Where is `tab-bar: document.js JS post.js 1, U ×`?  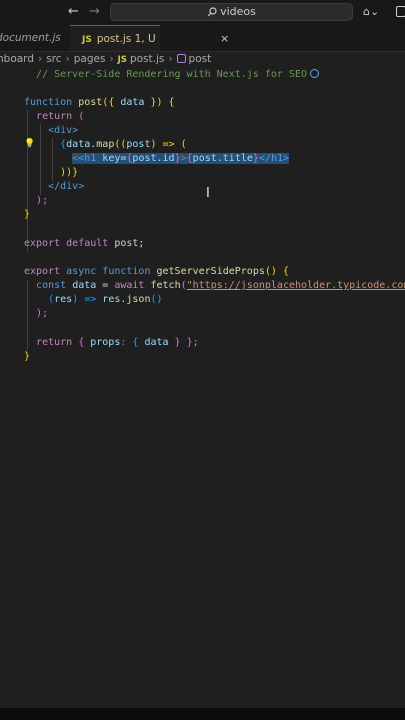
tab-bar: document.js JS post.js 1, U × is located at coordinates (202, 38).